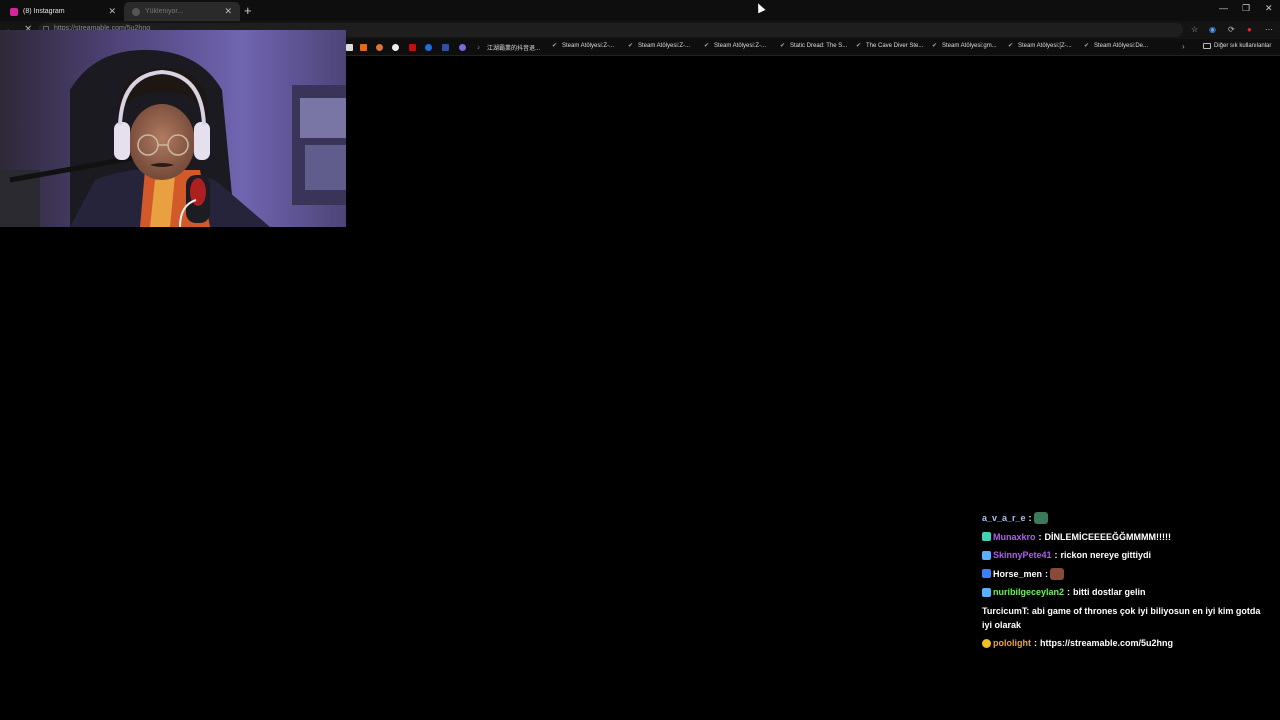  I want to click on chat-message: Horse_men :, so click(1127, 574).